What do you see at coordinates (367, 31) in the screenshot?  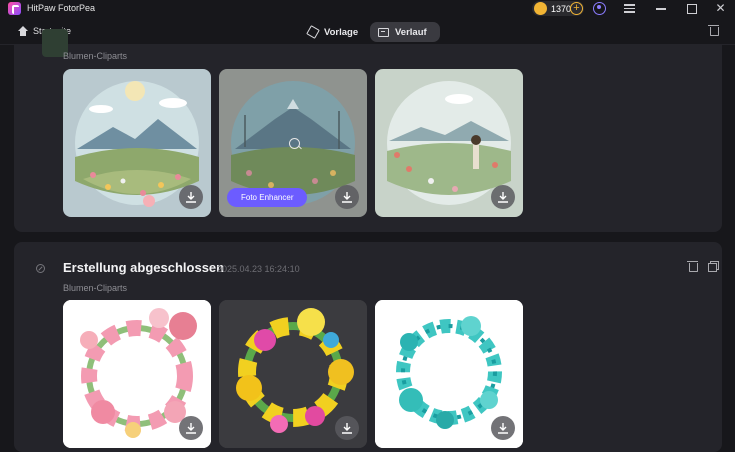 I see `nav-bar: Startseite Vorlage Verlauf` at bounding box center [367, 31].